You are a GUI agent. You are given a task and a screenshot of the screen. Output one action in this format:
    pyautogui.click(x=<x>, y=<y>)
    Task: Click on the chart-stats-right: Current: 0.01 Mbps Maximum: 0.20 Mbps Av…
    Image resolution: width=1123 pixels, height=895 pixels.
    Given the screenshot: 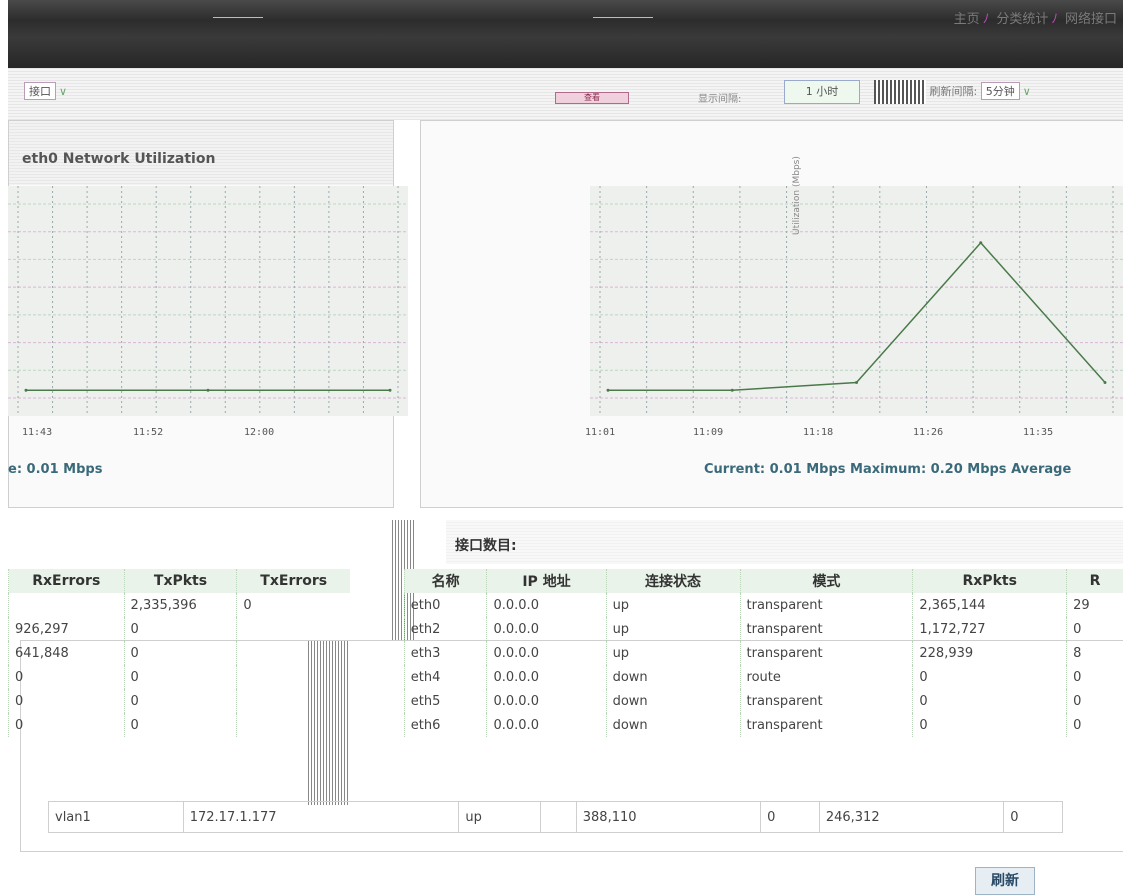 What is the action you would take?
    pyautogui.click(x=888, y=469)
    